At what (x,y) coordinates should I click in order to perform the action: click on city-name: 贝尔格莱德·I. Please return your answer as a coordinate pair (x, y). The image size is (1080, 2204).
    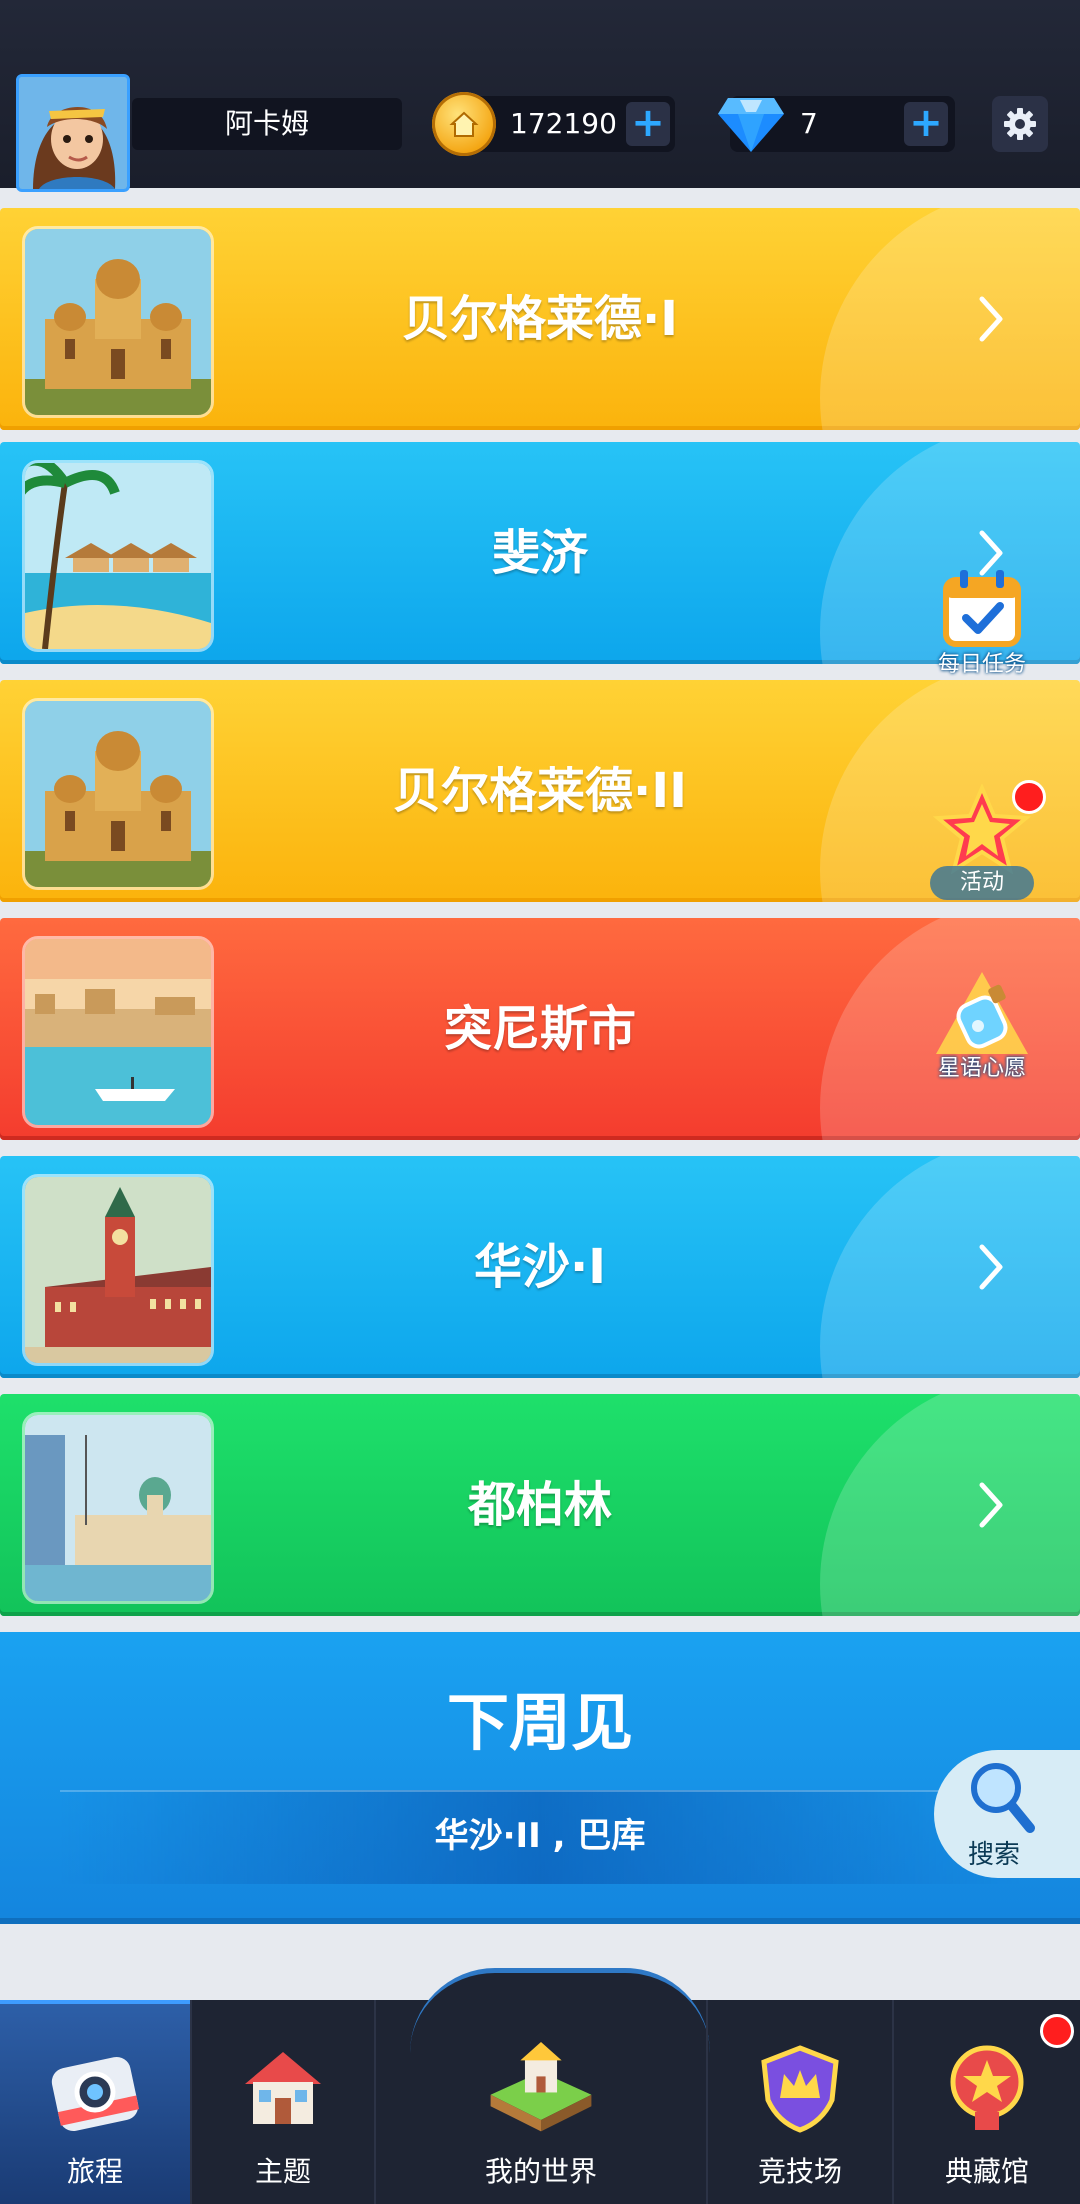
    Looking at the image, I should click on (540, 319).